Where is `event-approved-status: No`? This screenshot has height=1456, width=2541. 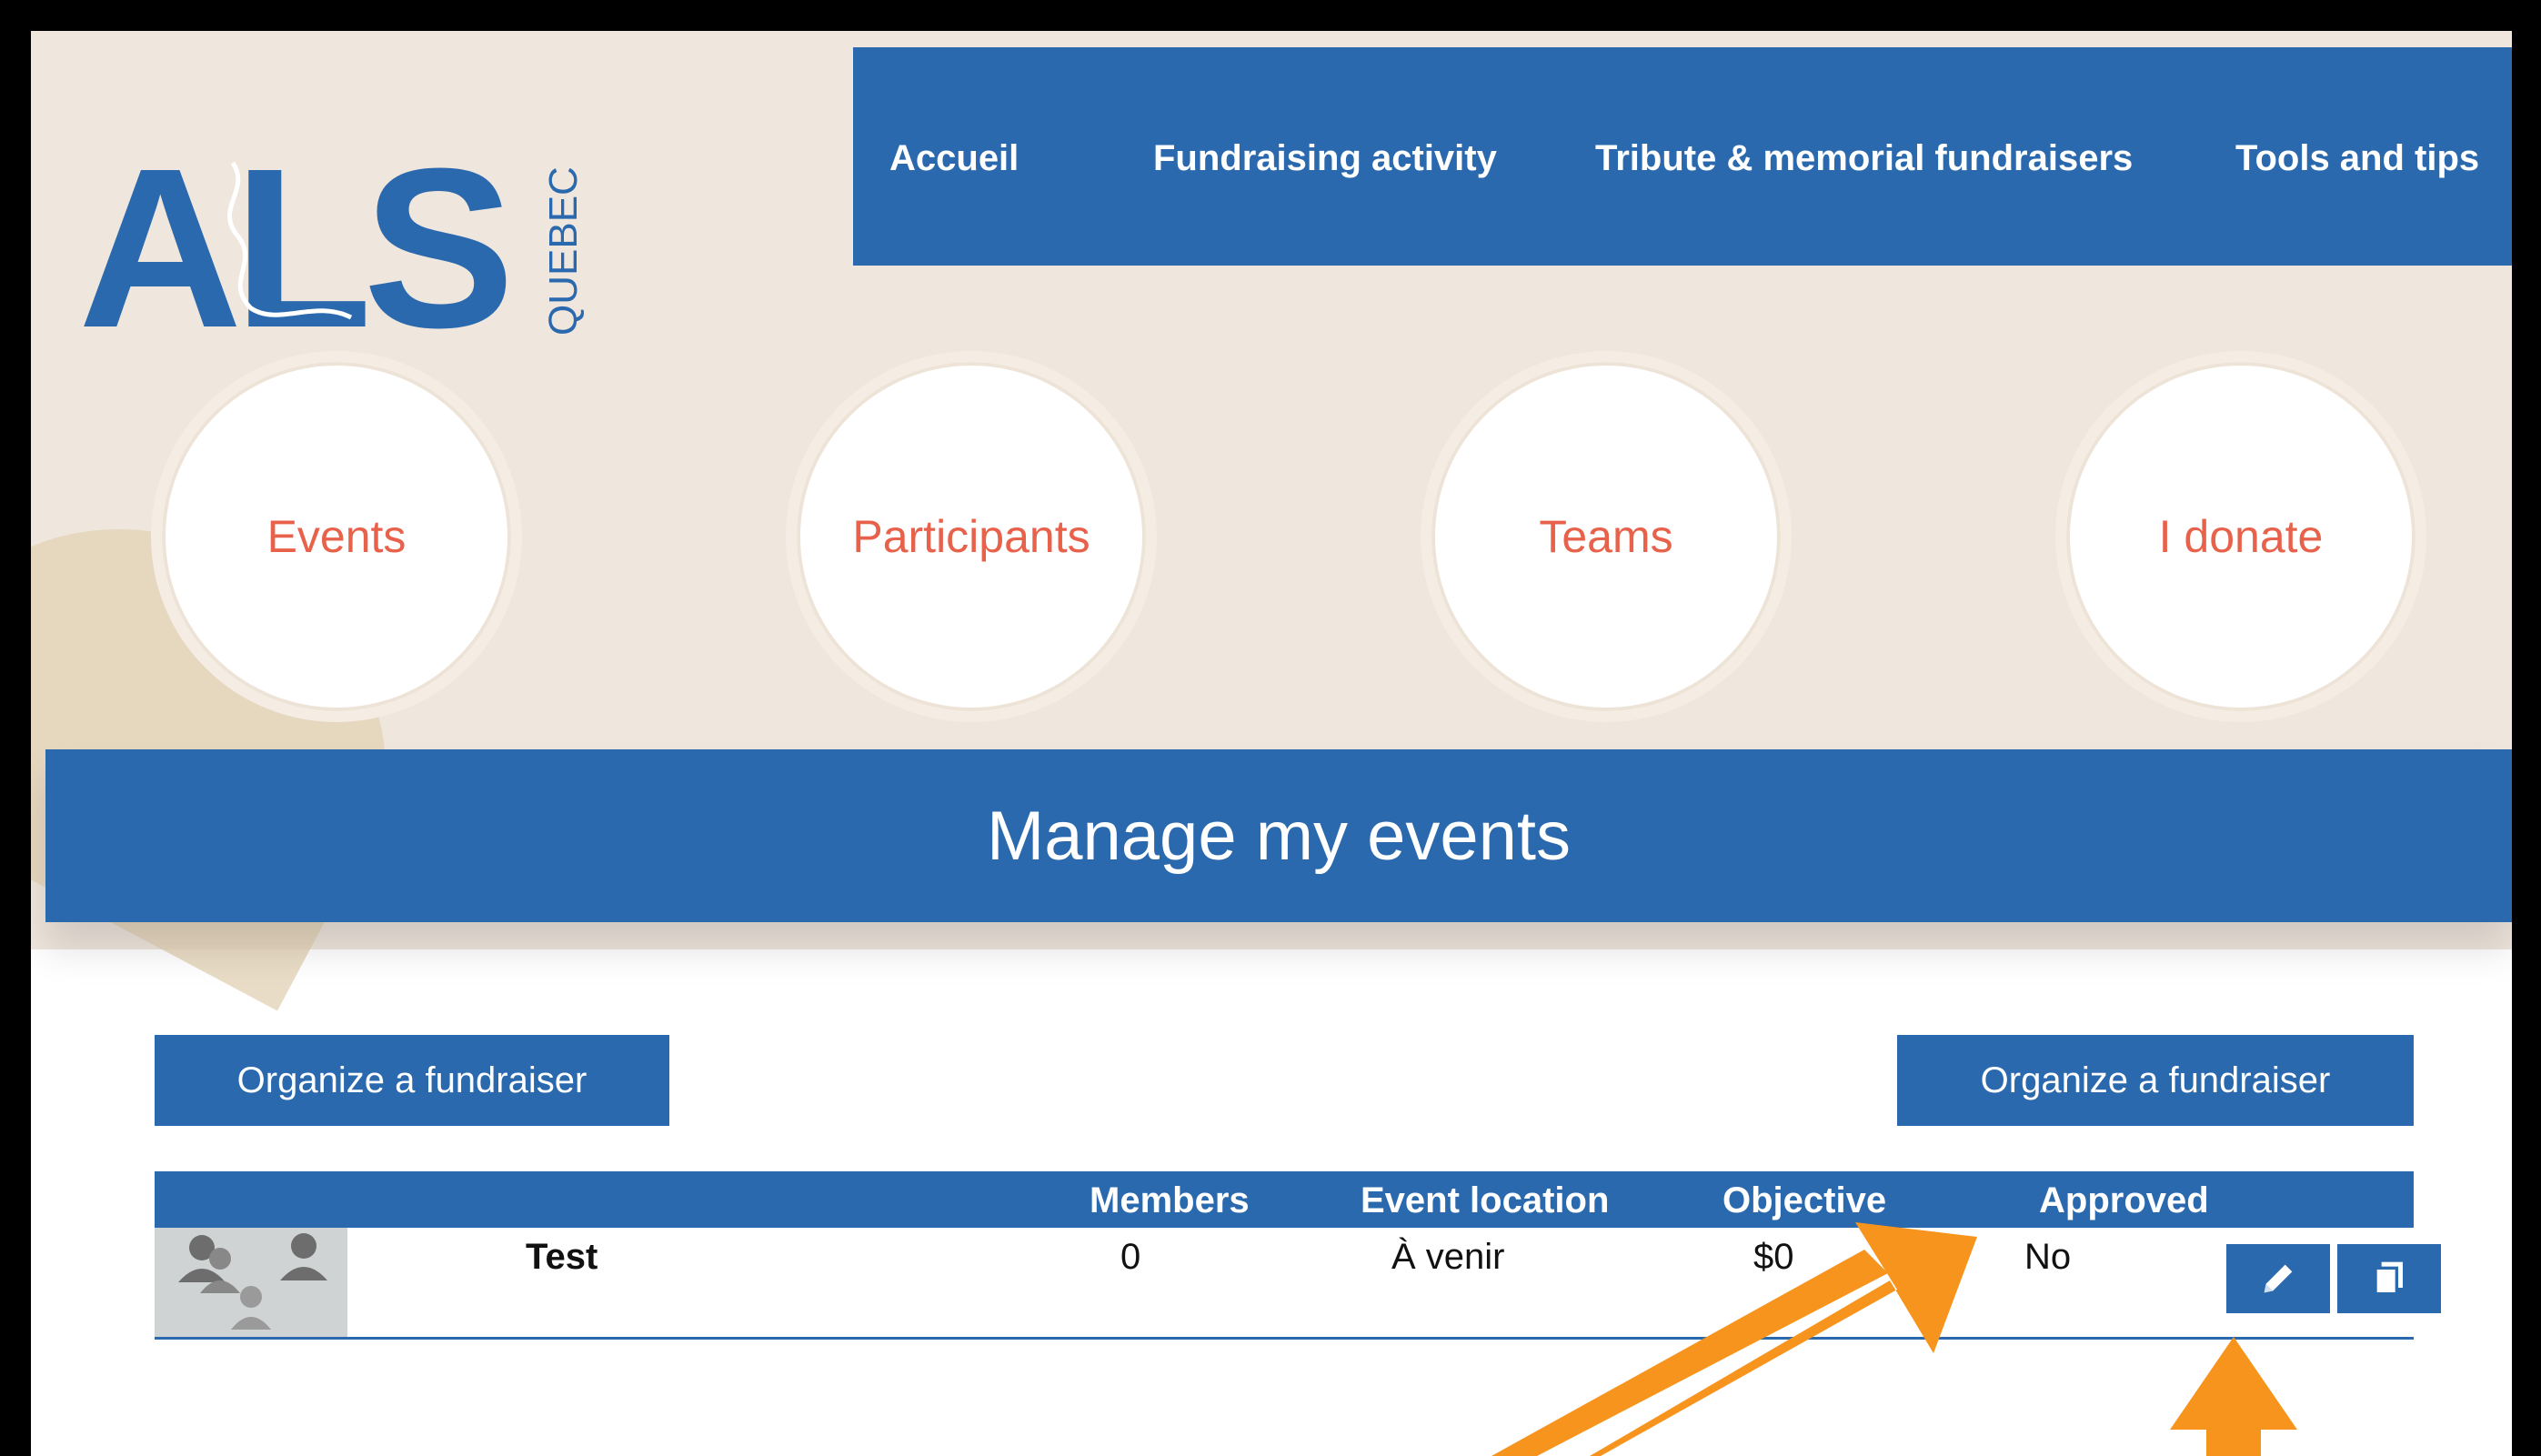
event-approved-status: No is located at coordinates (2048, 1257).